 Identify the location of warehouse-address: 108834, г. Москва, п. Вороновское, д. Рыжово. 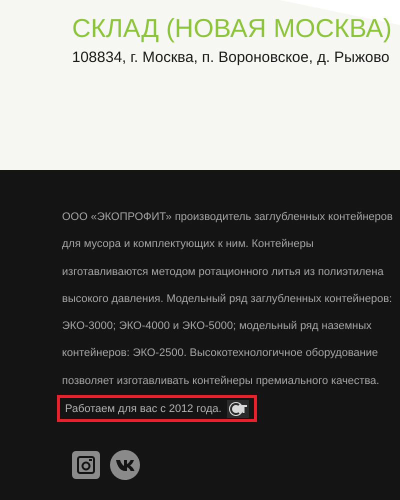
(231, 57).